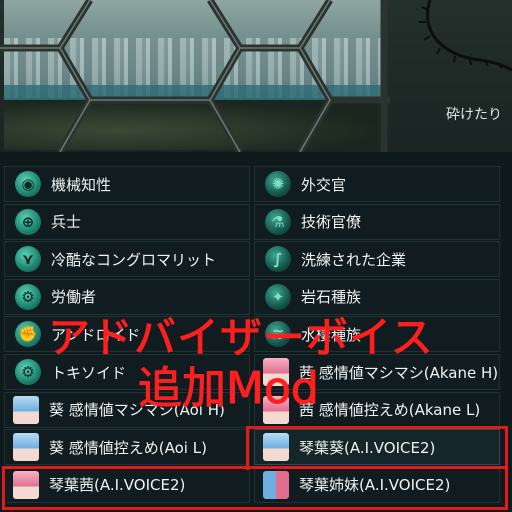 The height and width of the screenshot is (512, 512). I want to click on spiral-swirl-icon: ✺, so click(278, 184).